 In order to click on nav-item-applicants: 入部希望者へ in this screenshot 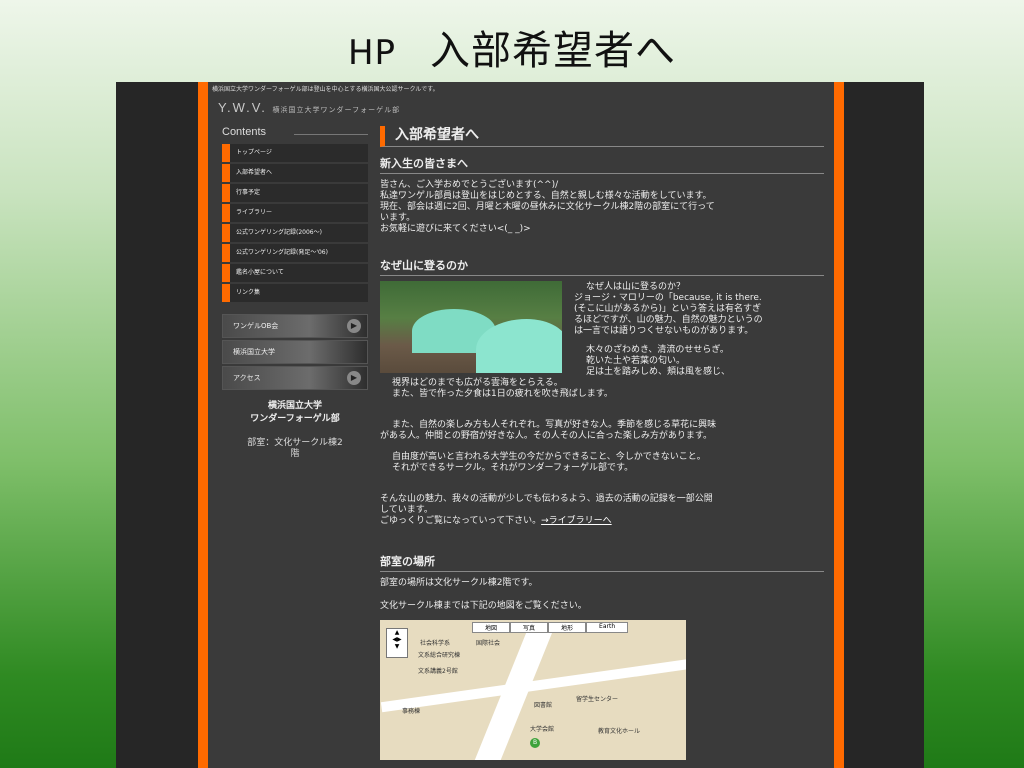, I will do `click(295, 173)`.